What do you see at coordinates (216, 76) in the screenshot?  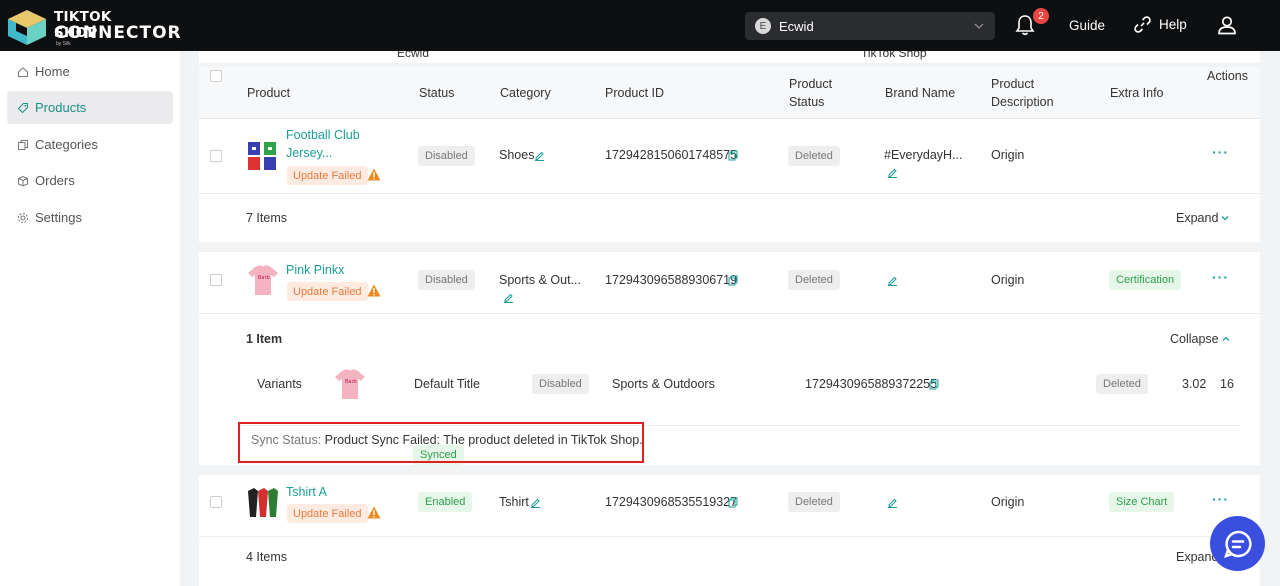 I see `select-all-checkbox` at bounding box center [216, 76].